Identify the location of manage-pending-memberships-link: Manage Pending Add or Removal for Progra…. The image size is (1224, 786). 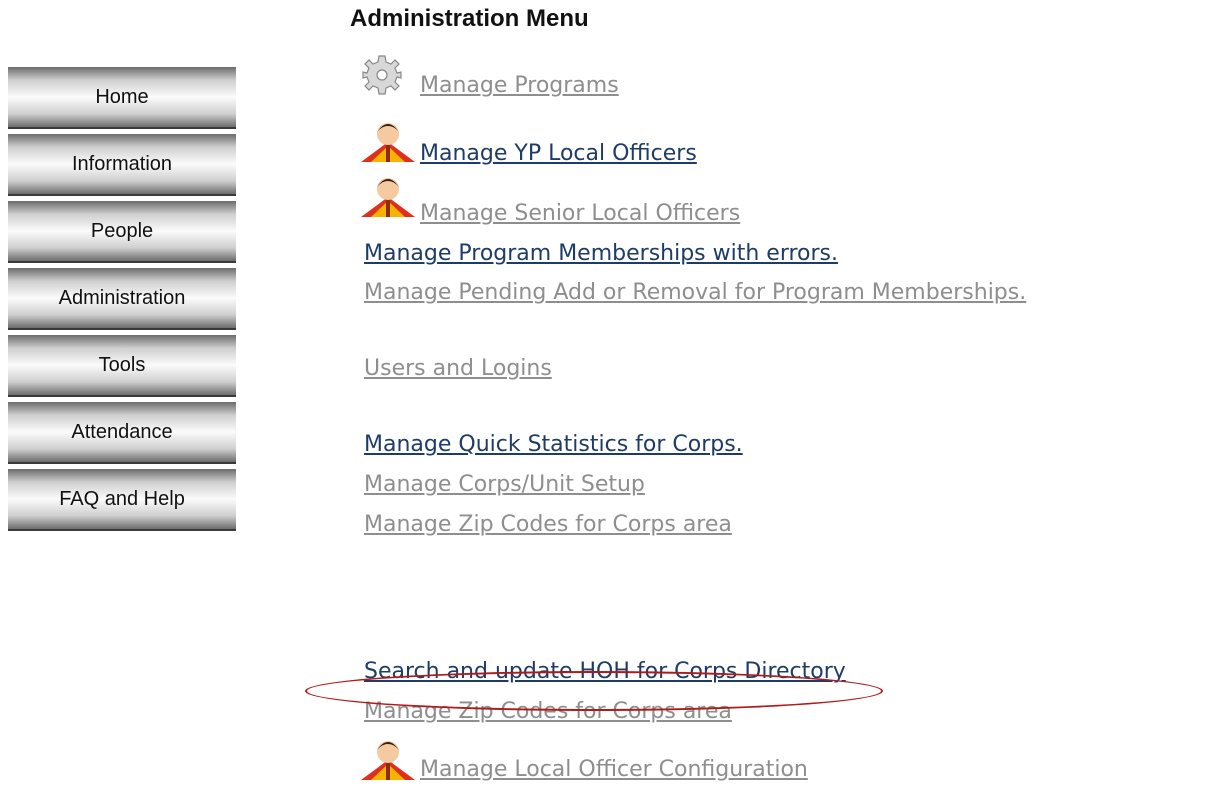
(695, 293).